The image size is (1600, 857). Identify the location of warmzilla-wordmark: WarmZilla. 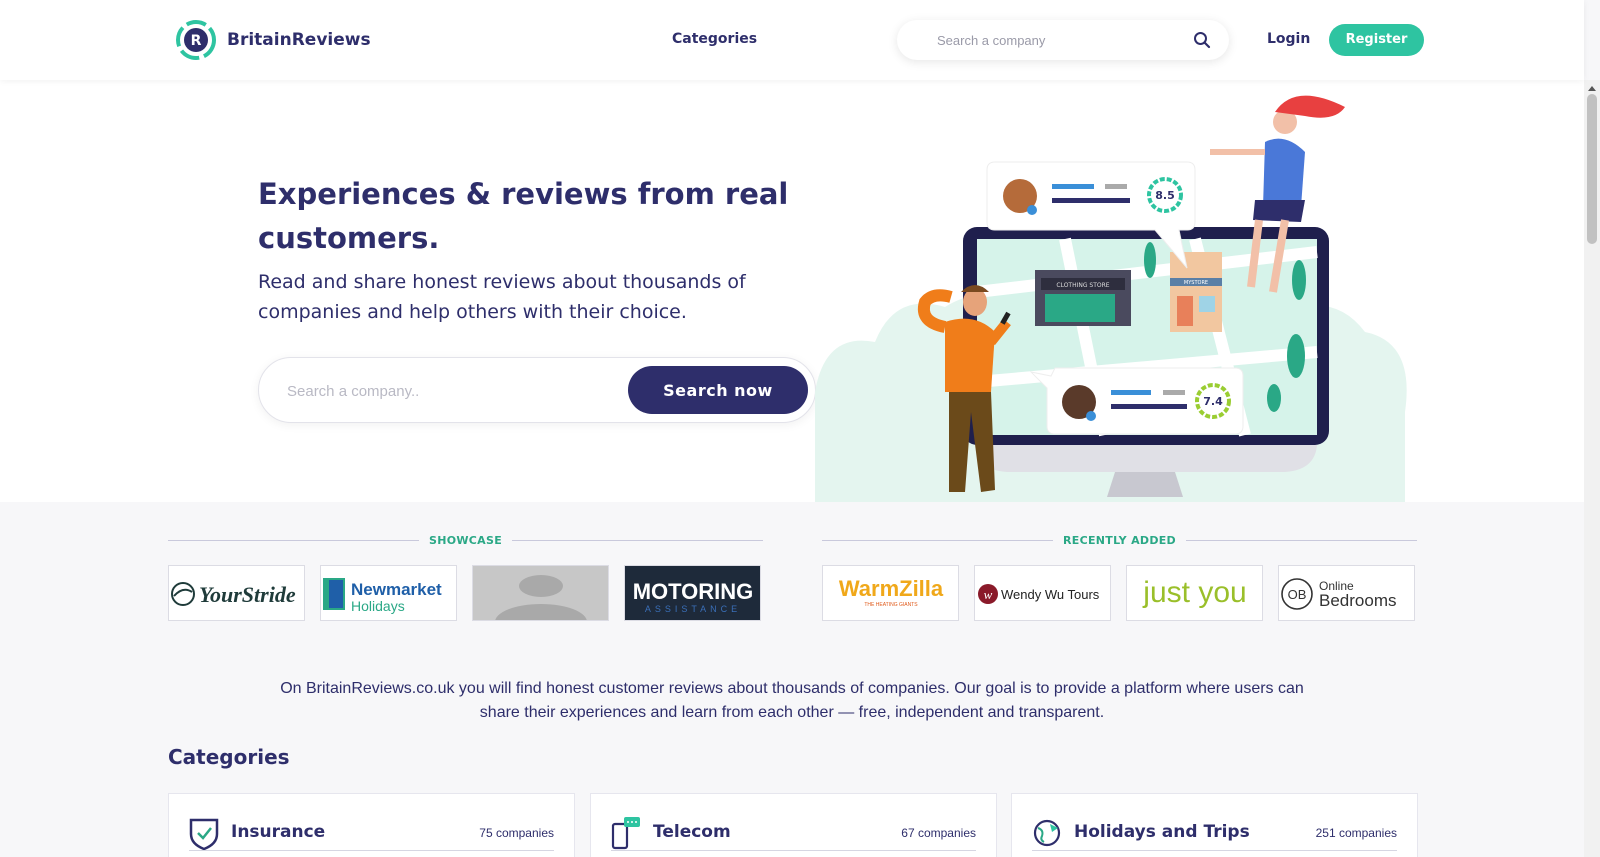
(891, 588).